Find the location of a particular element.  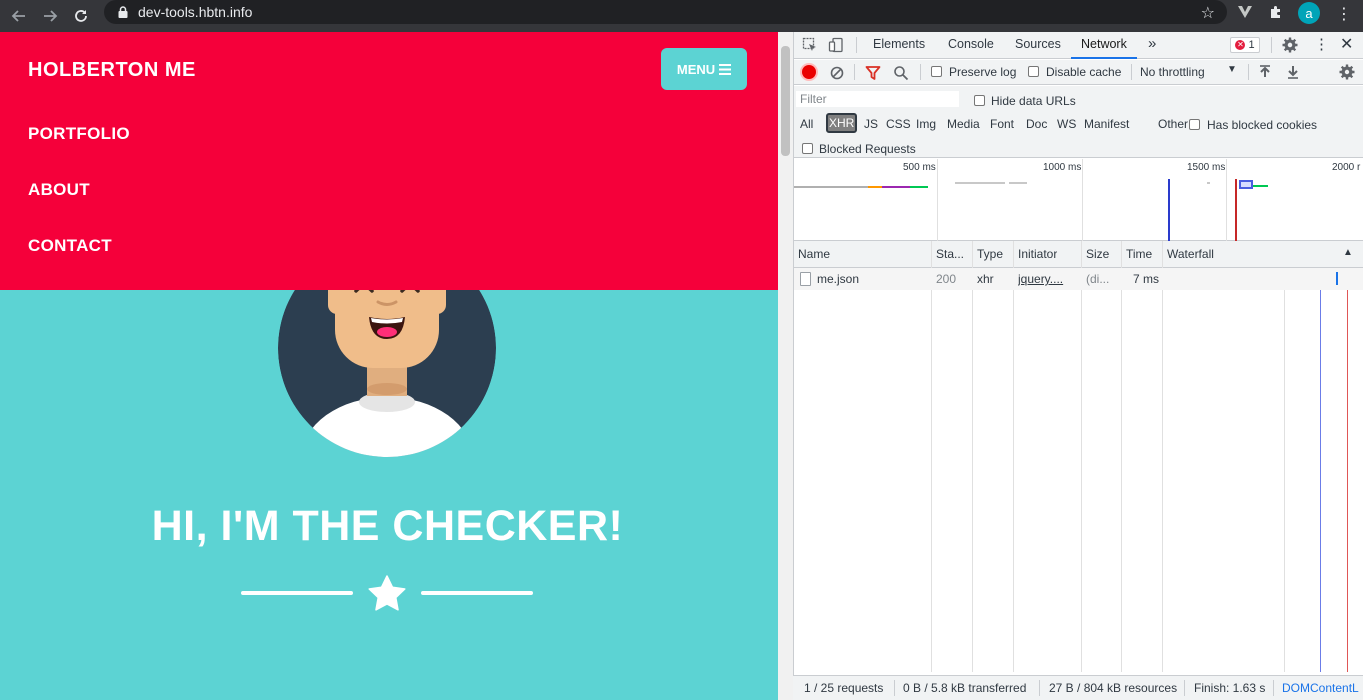

load-event-line is located at coordinates (1236, 210).